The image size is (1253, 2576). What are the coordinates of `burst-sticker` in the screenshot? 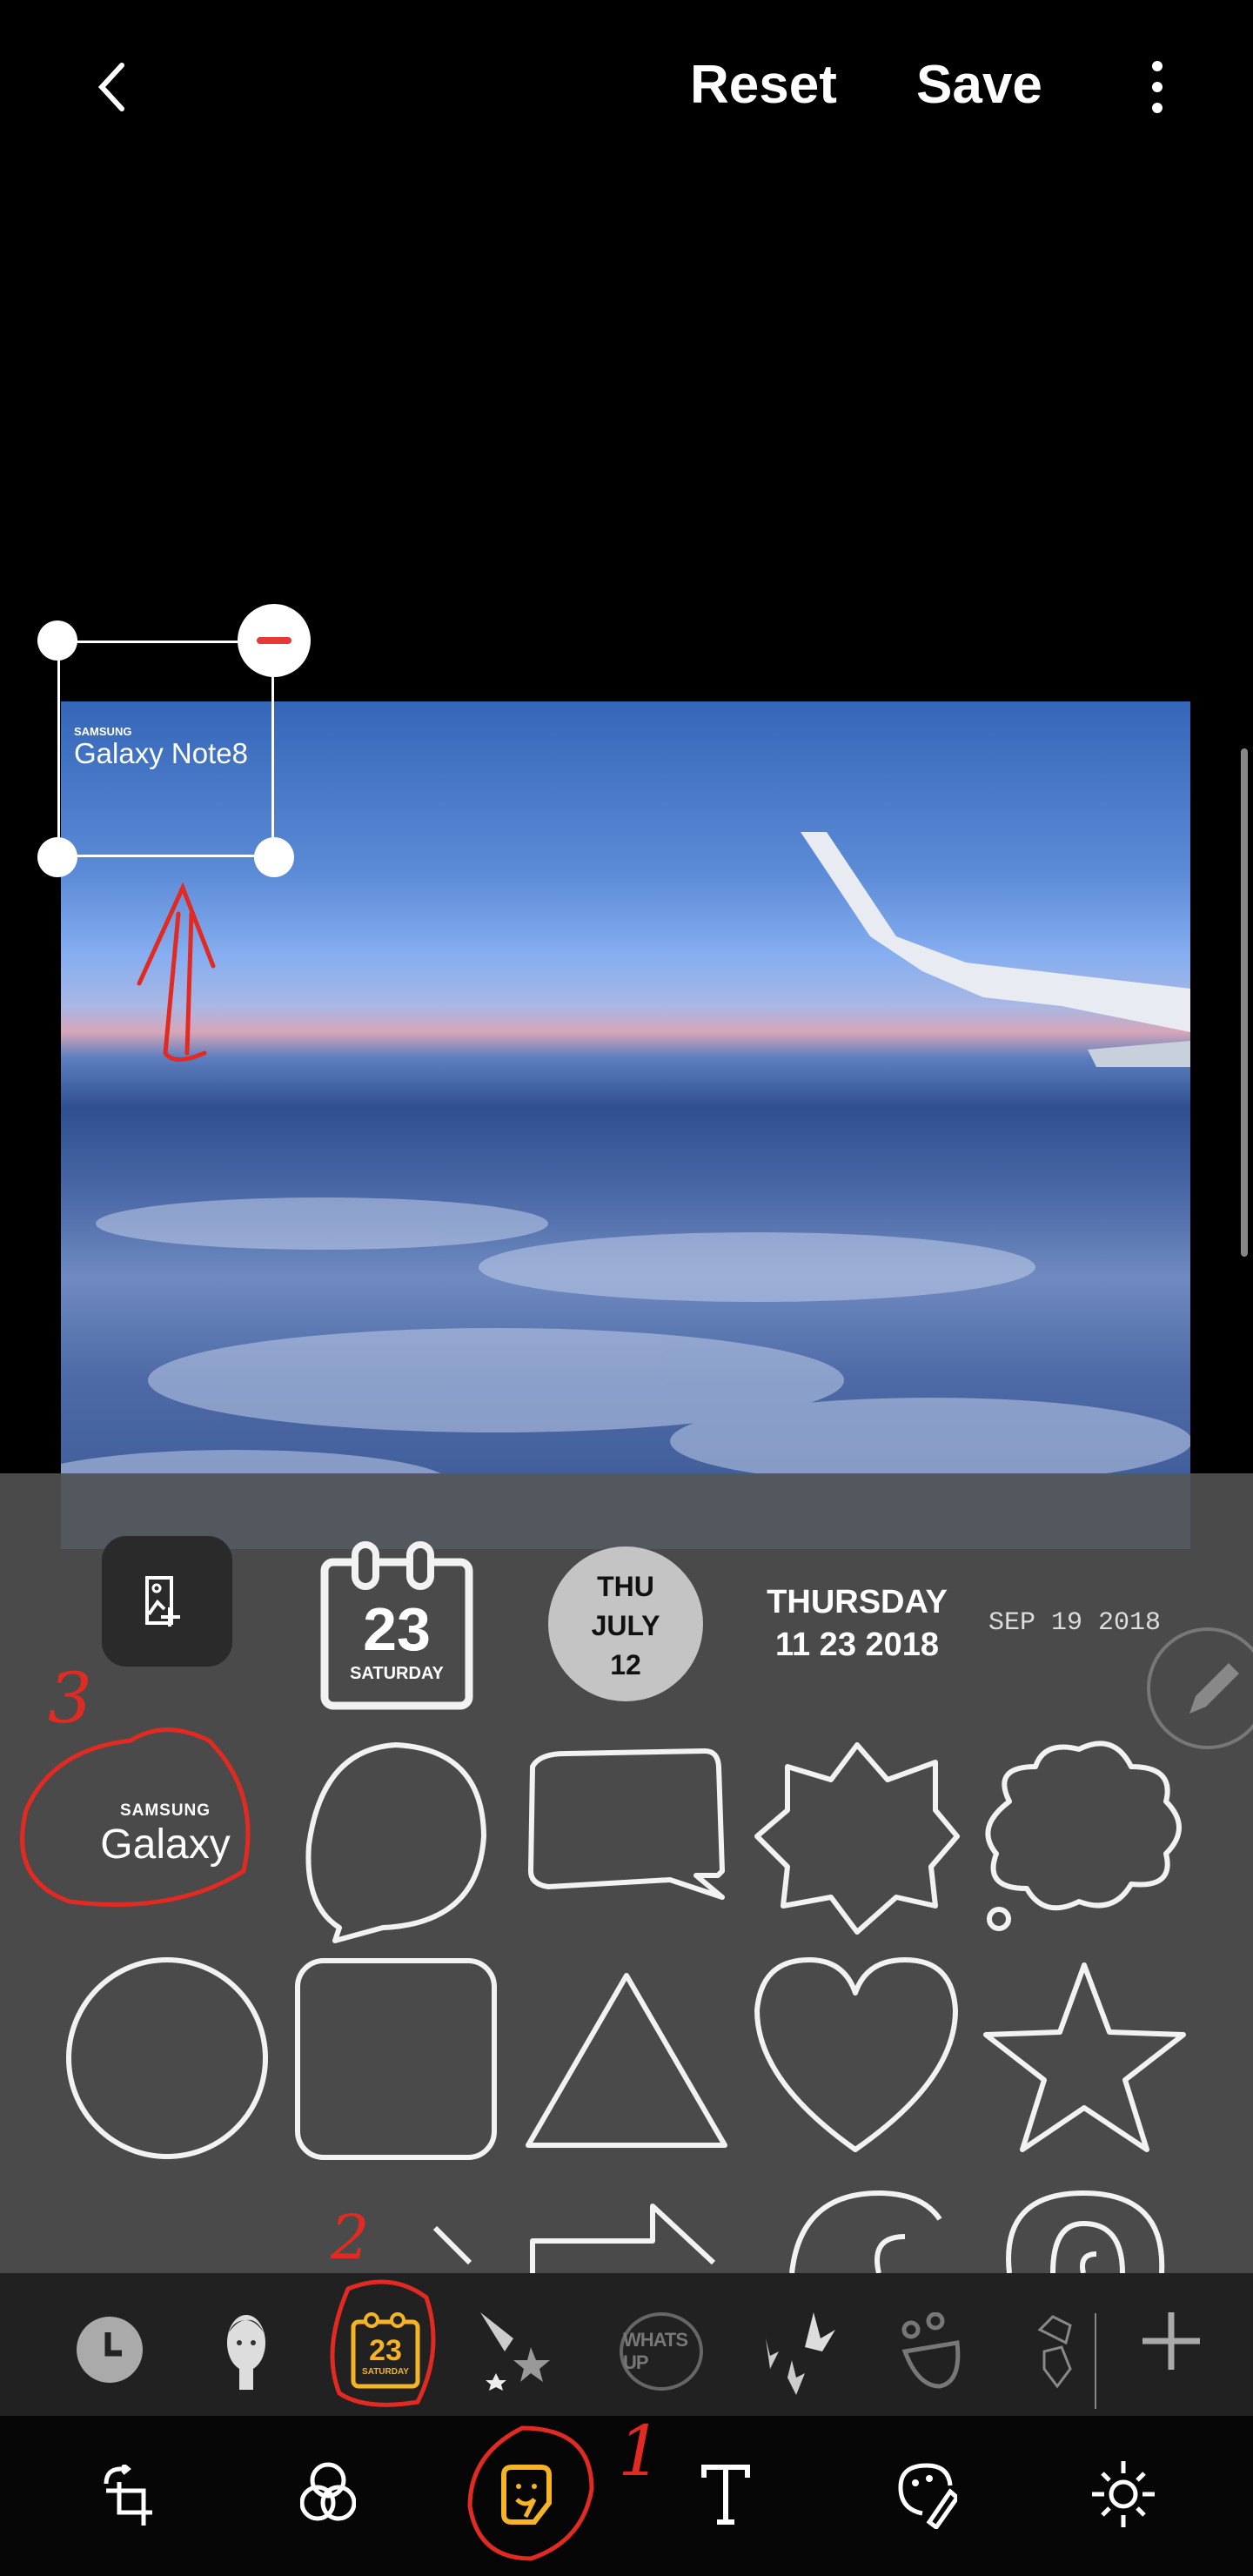 It's located at (857, 1838).